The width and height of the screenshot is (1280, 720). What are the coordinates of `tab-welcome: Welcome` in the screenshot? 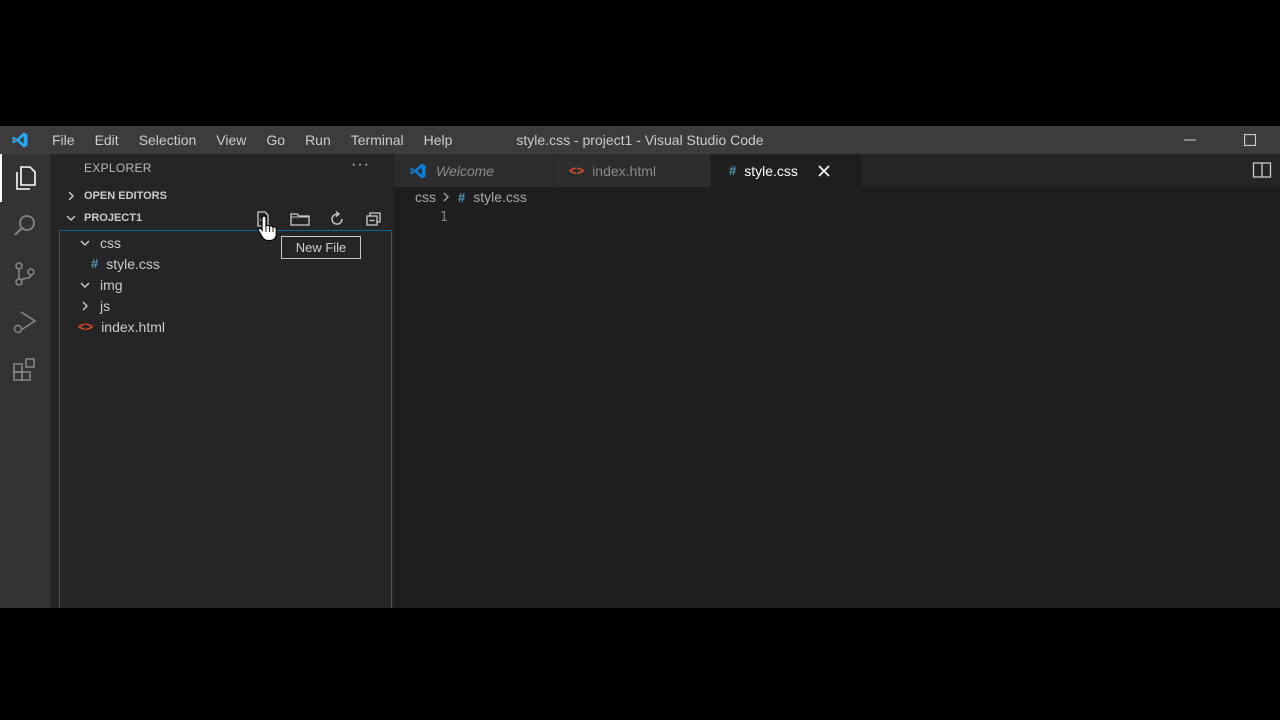 It's located at (474, 170).